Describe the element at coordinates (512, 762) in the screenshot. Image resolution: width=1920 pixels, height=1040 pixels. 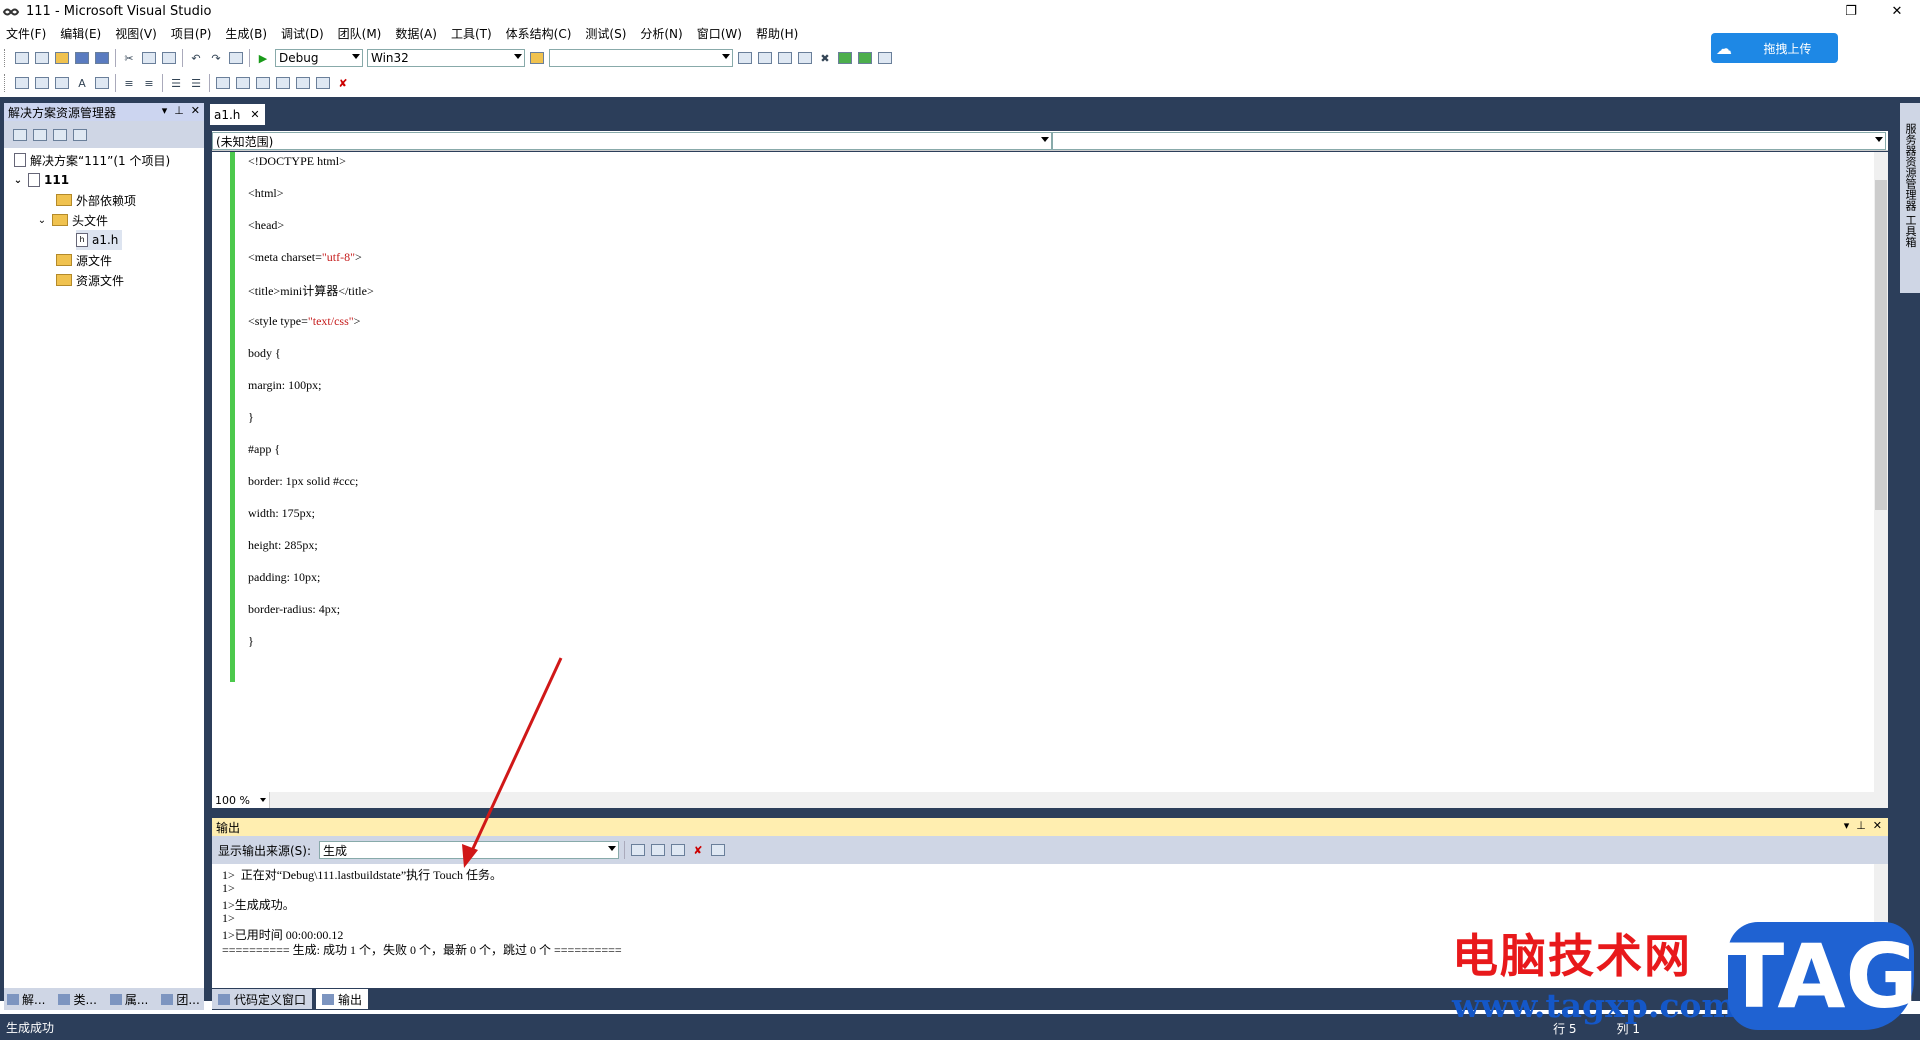
I see `annotation-arrow` at that location.